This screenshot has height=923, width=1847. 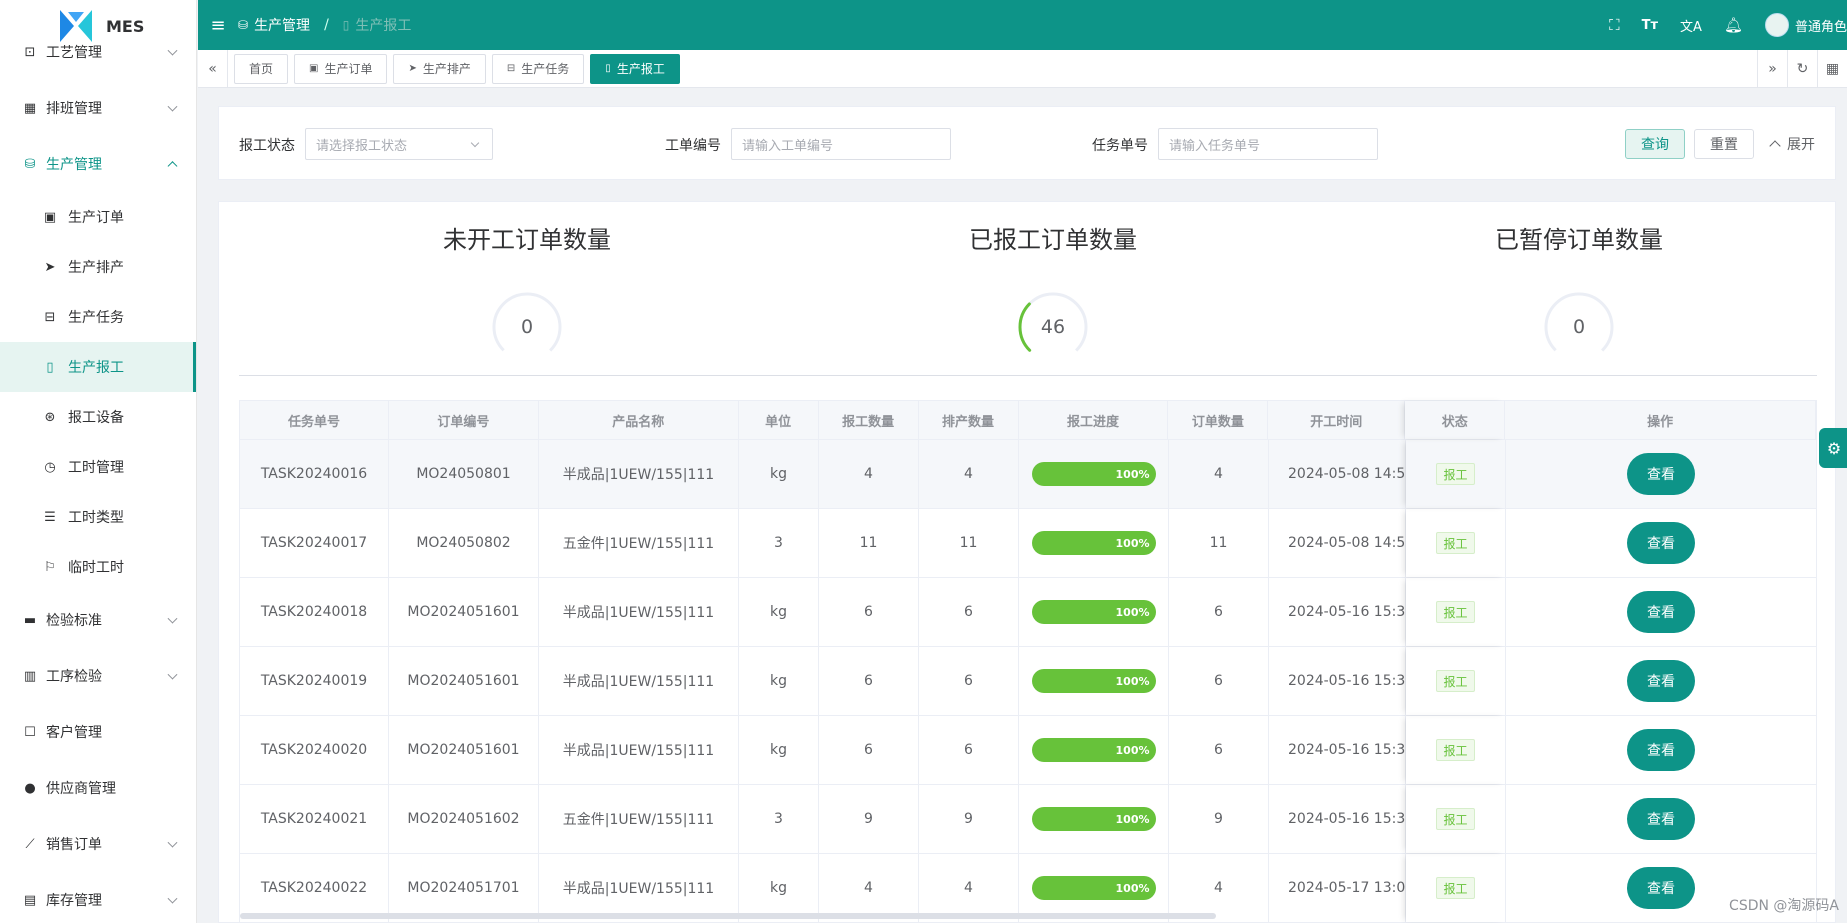 What do you see at coordinates (324, 25) in the screenshot?
I see `breadcrumb: ⛁ 生产管理 / ▯ 生产报工` at bounding box center [324, 25].